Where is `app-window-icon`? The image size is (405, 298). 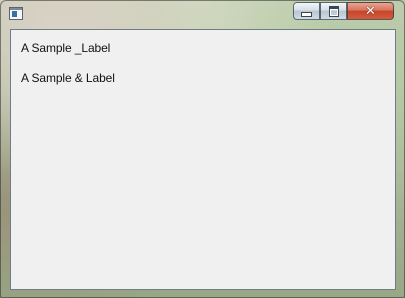
app-window-icon is located at coordinates (16, 13).